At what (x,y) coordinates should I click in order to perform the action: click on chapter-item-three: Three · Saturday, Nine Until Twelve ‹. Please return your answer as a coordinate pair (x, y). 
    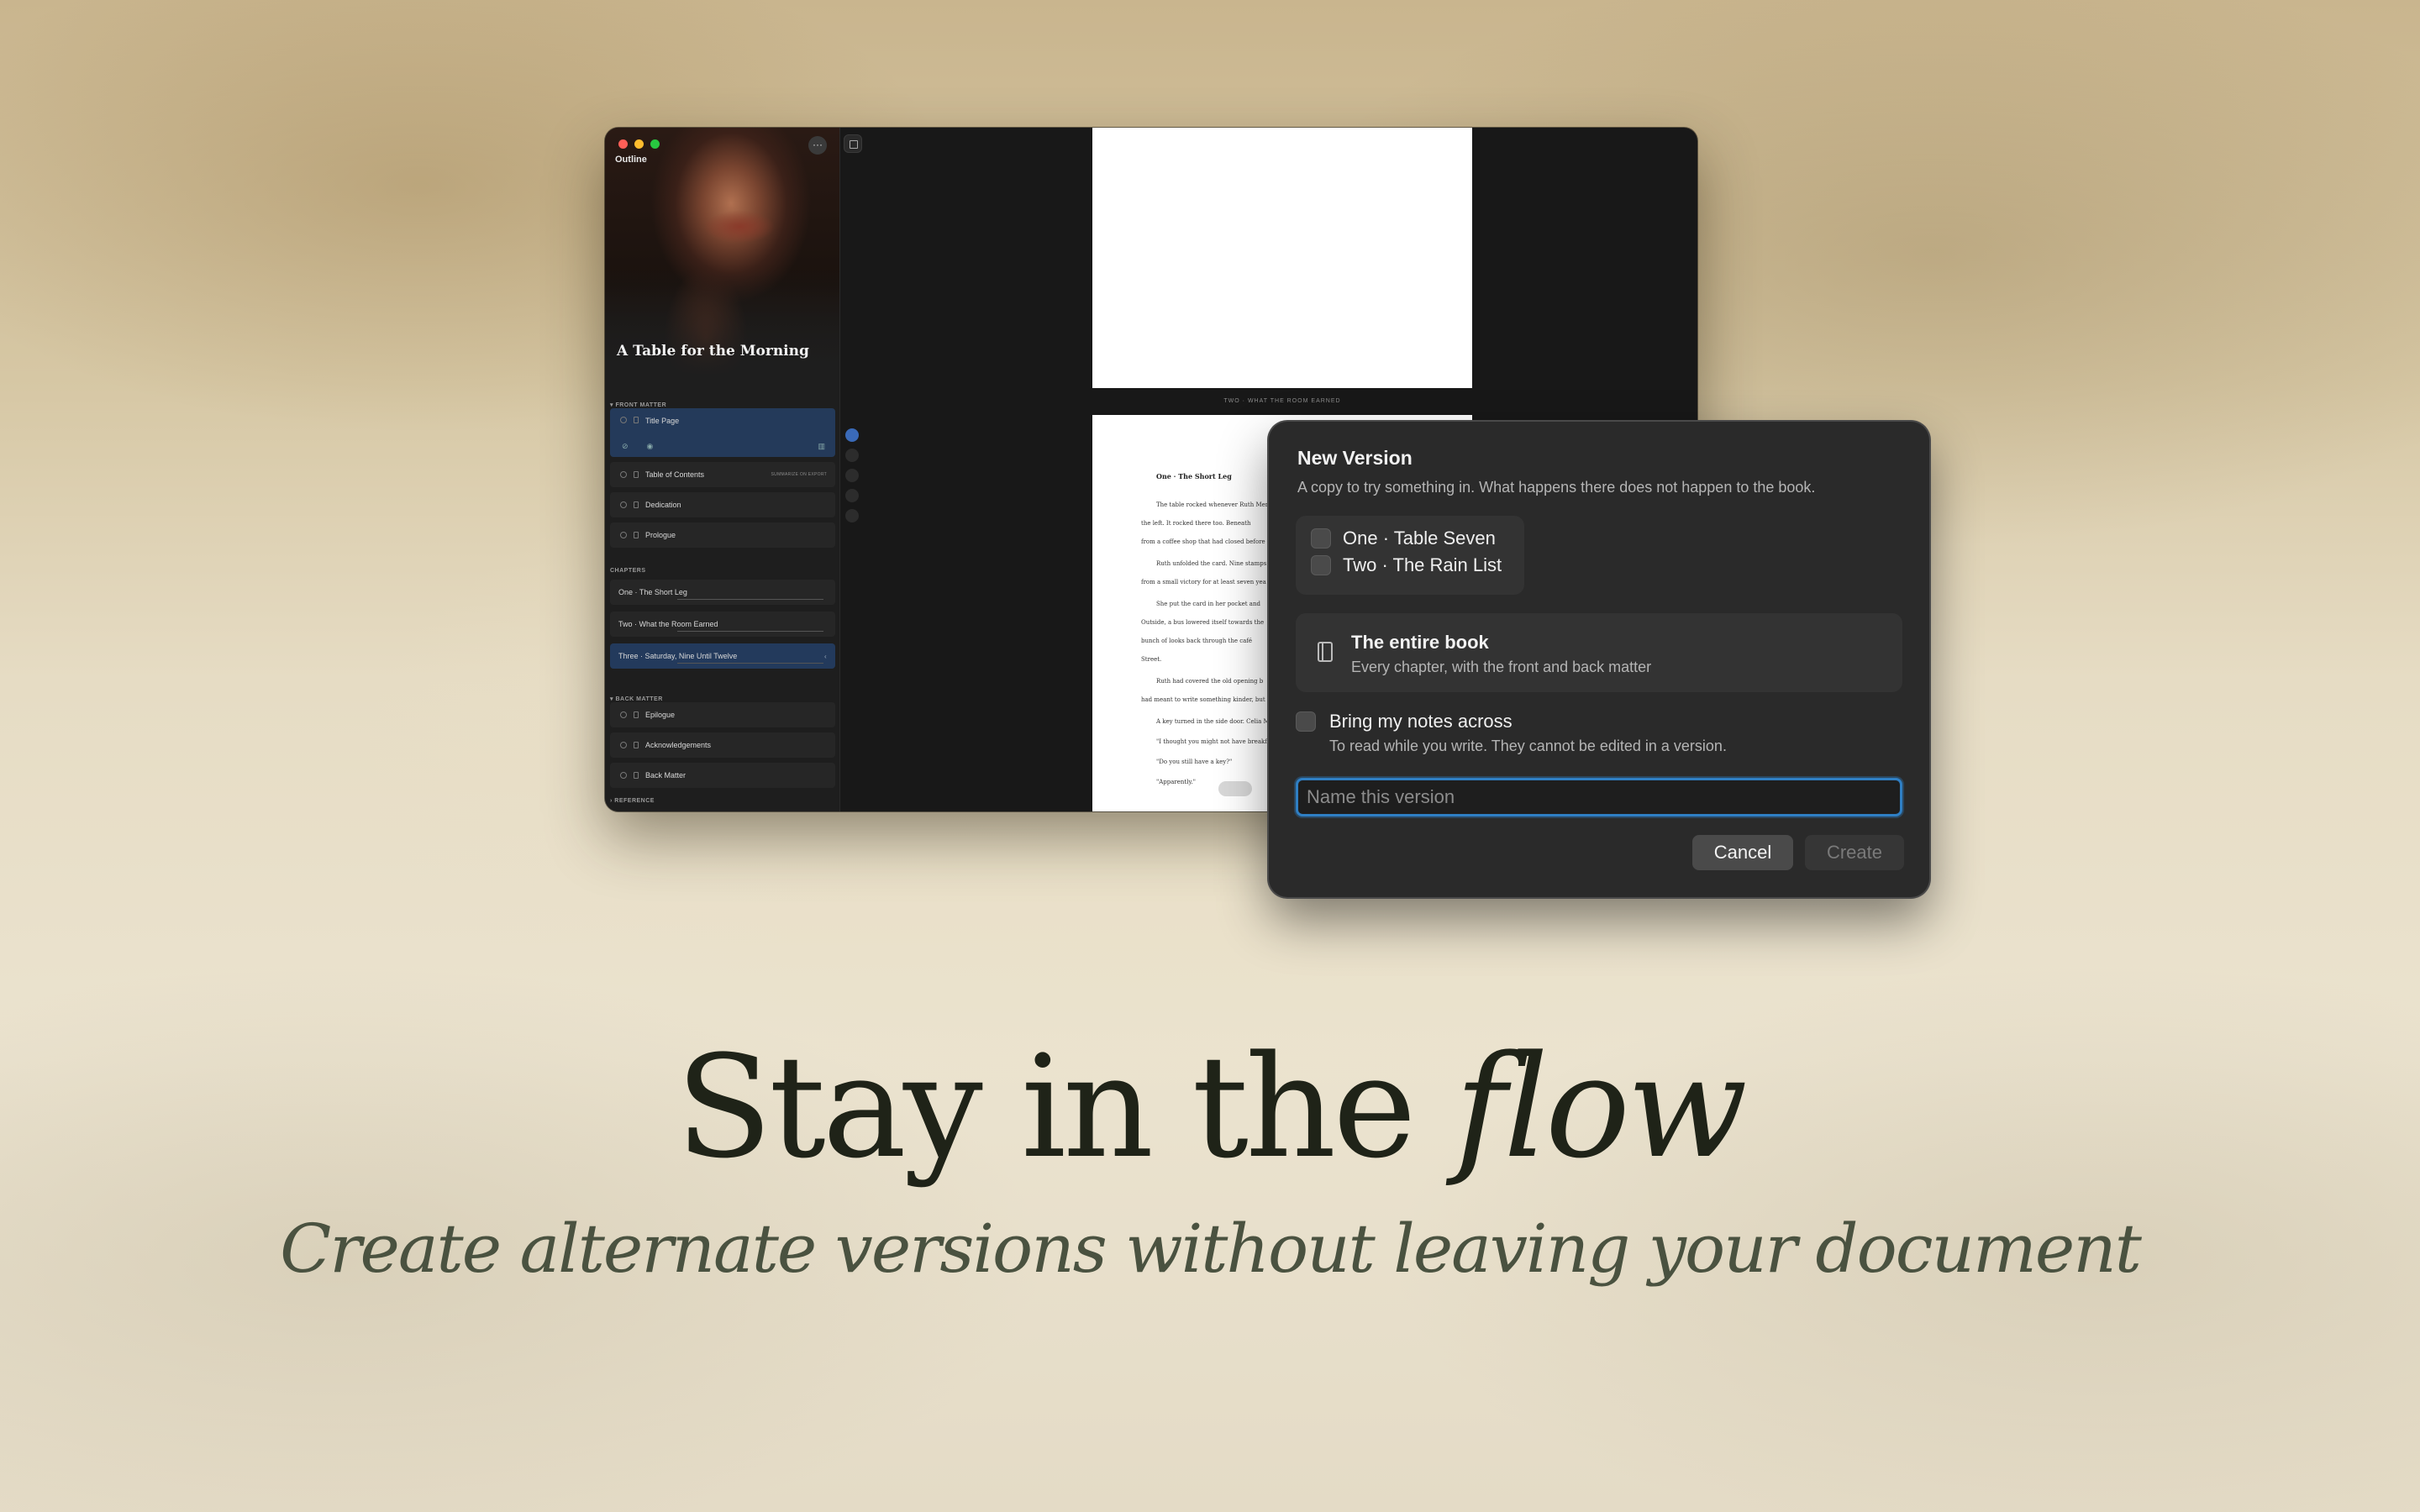
    Looking at the image, I should click on (722, 656).